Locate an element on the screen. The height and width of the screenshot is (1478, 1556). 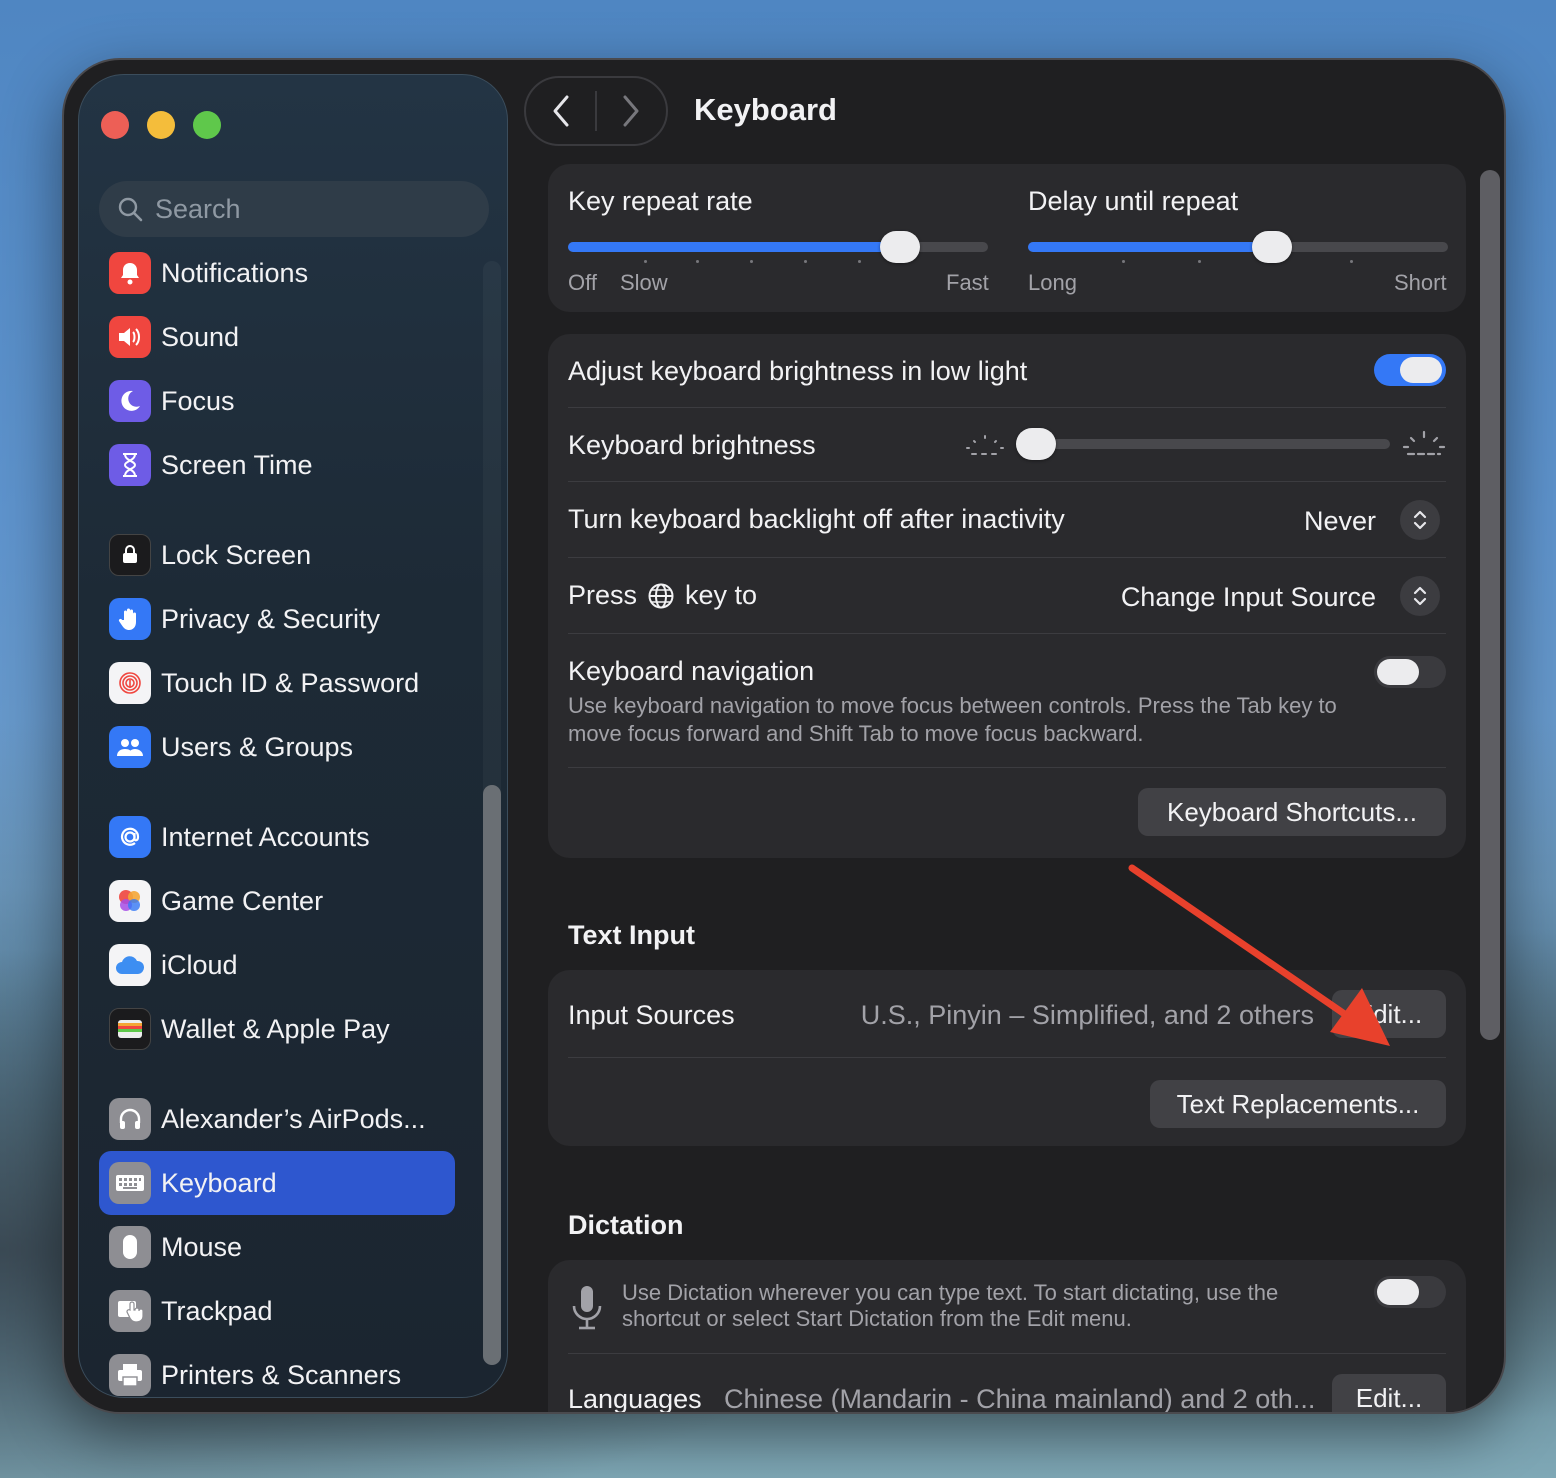
sidebar-item-lock-screen: Lock Screen is located at coordinates (277, 555).